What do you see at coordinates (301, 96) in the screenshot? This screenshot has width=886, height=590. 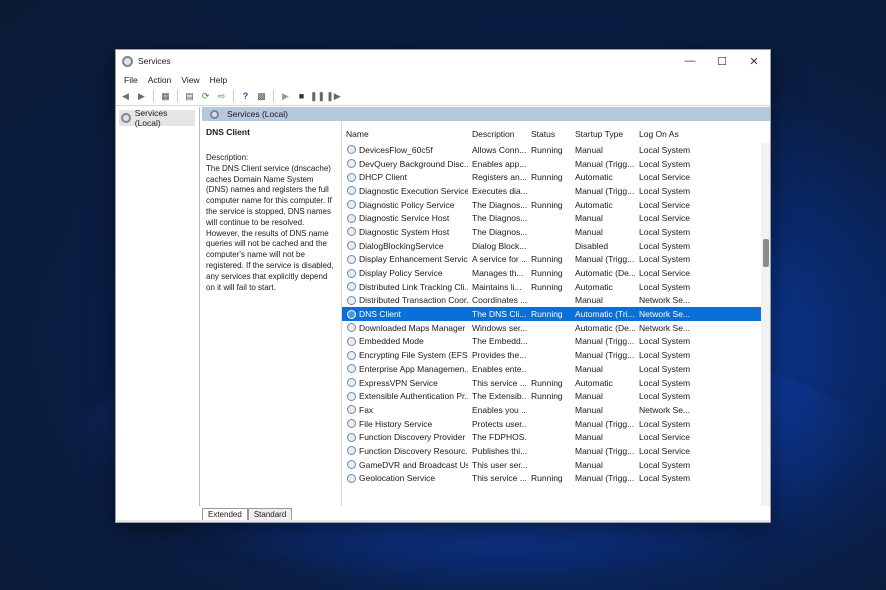 I see `stop-service-icon: ■` at bounding box center [301, 96].